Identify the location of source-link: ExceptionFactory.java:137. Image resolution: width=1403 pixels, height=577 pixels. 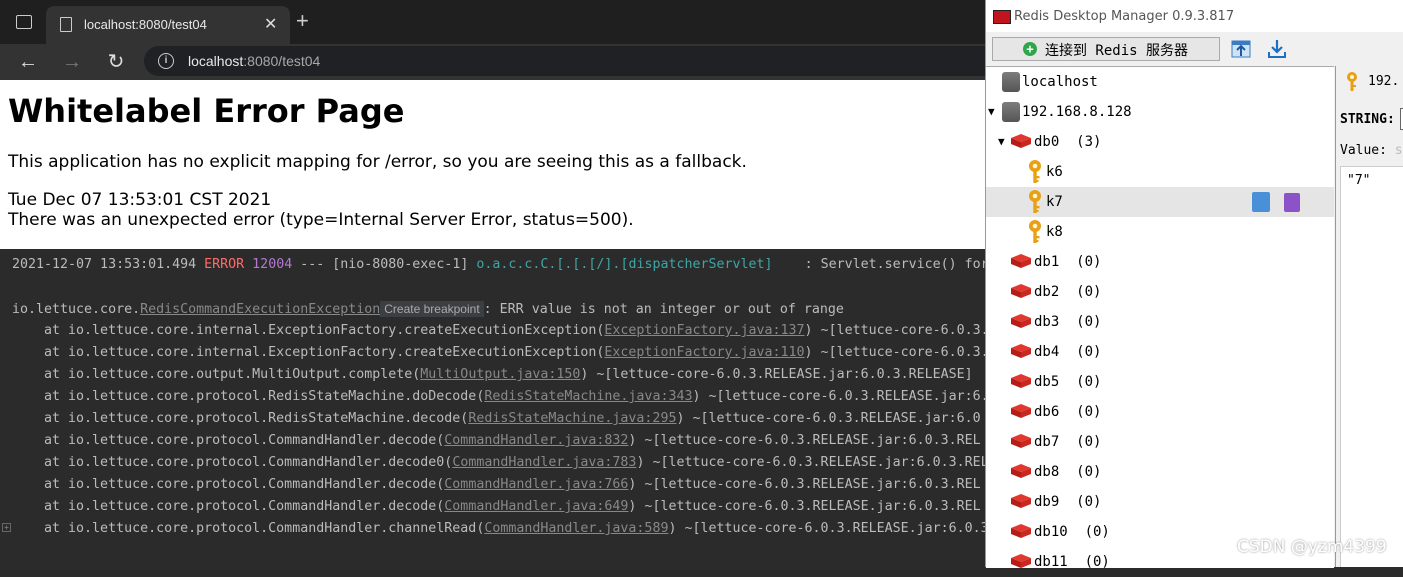
(704, 330).